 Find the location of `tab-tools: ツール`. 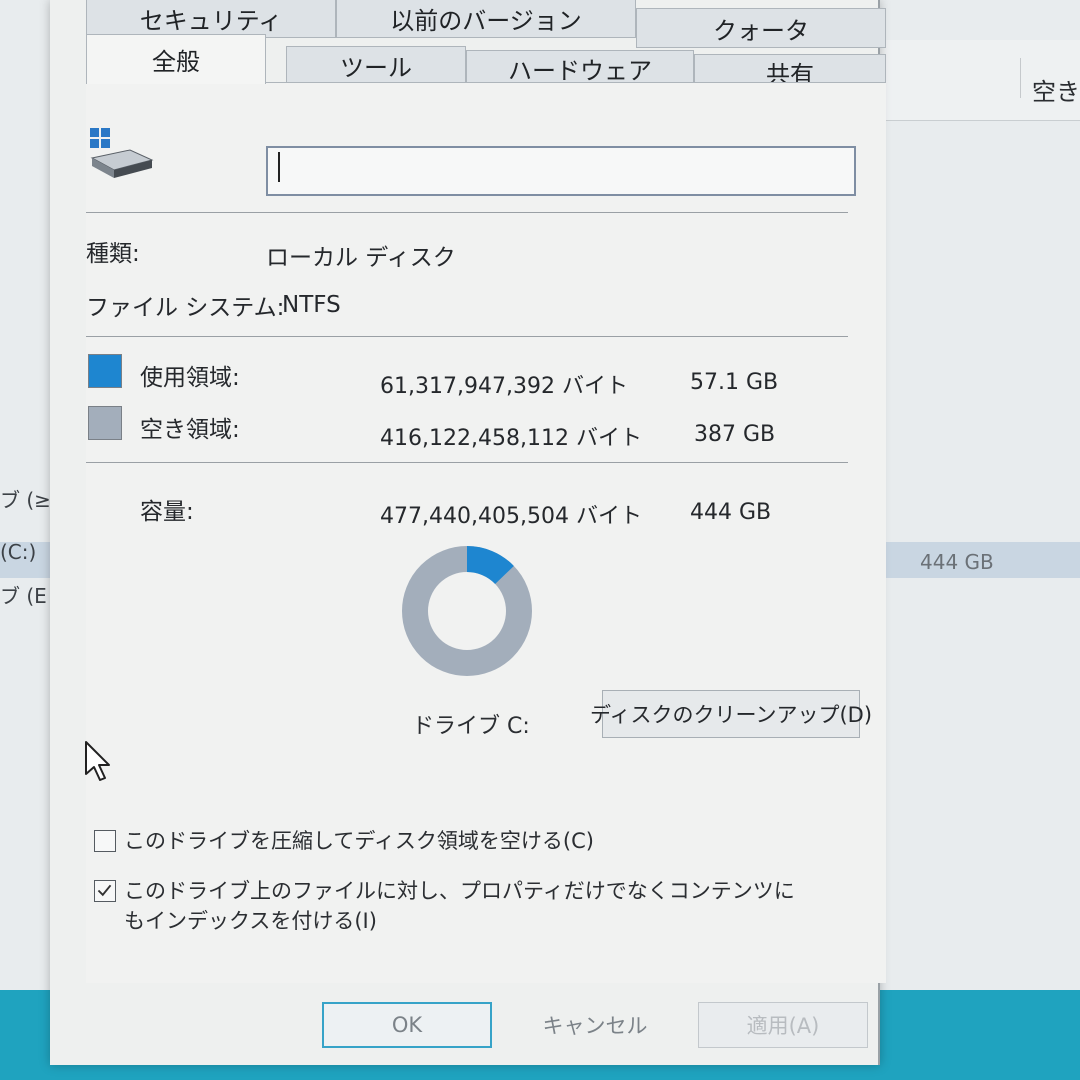

tab-tools: ツール is located at coordinates (376, 65).